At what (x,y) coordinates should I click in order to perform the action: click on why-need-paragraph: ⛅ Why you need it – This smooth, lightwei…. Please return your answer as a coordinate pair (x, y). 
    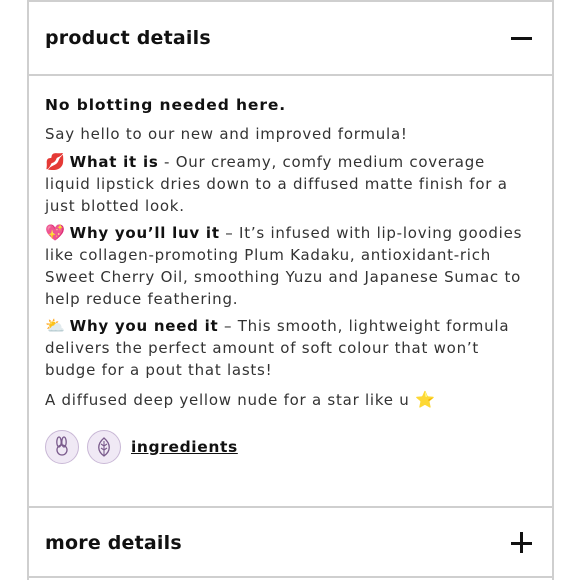
    Looking at the image, I should click on (289, 348).